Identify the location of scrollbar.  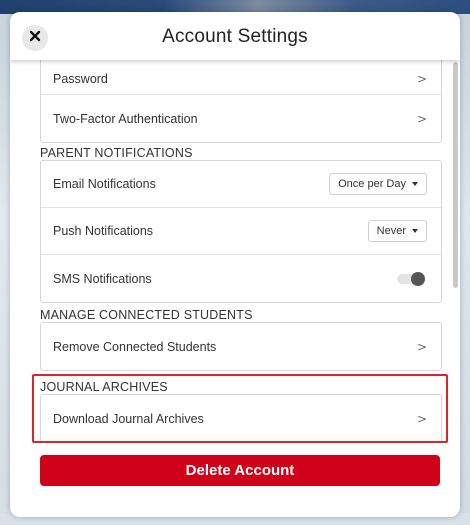
(455, 175).